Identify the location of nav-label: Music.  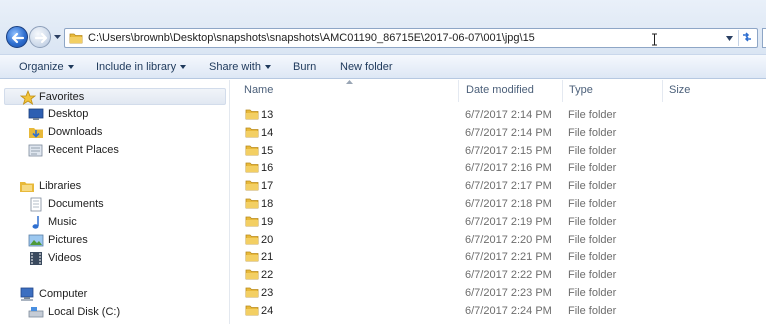
(62, 222).